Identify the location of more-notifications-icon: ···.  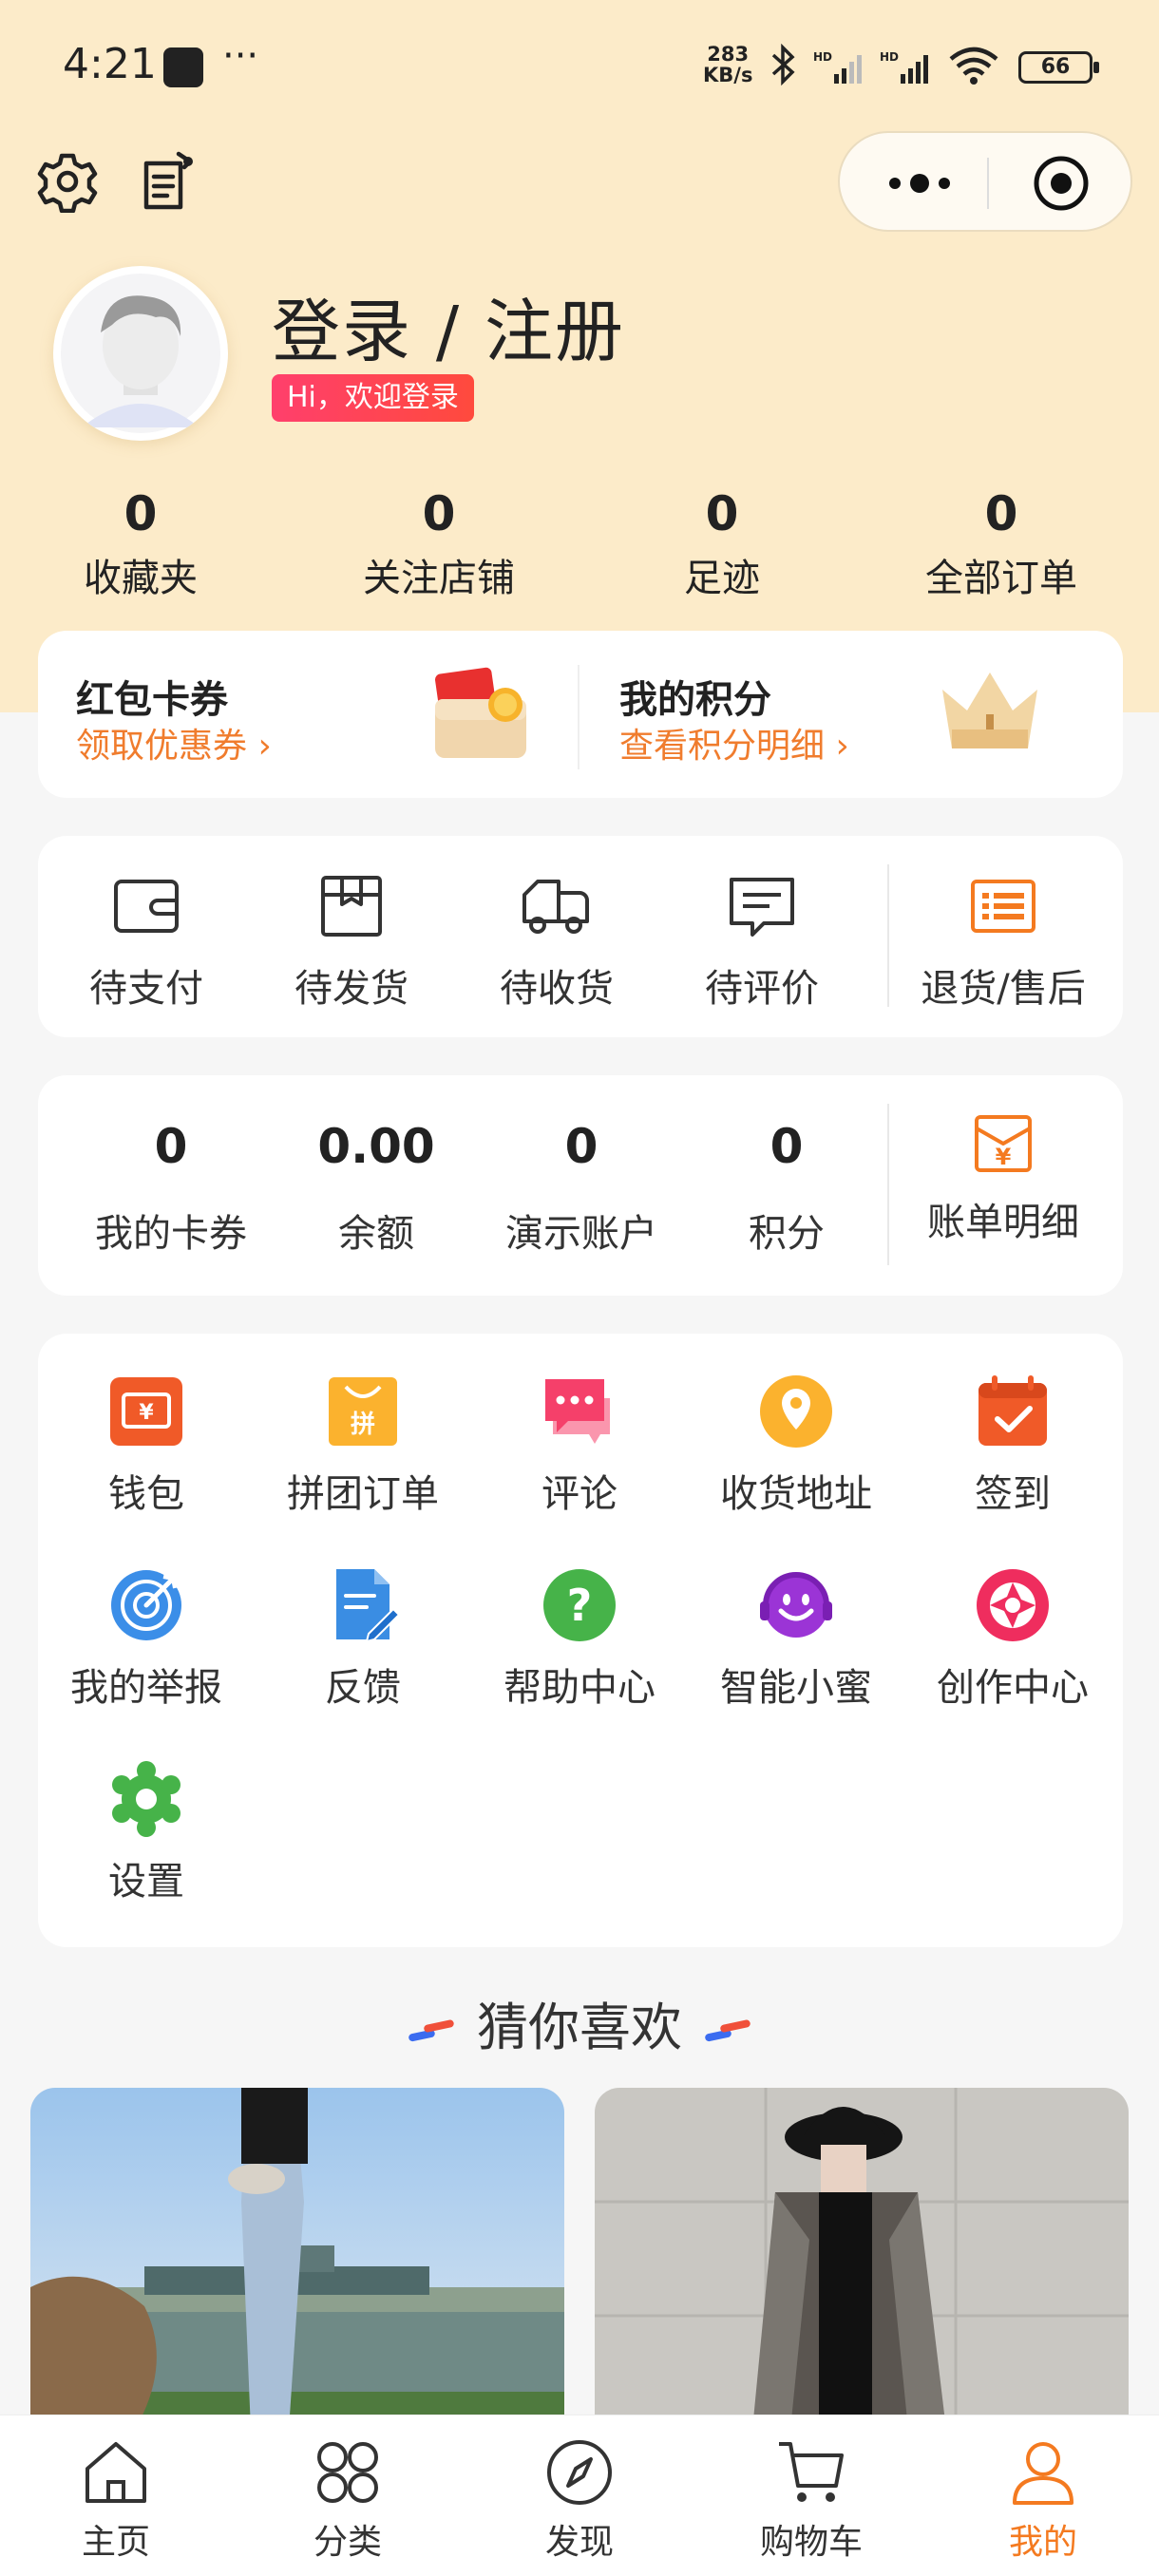
(240, 56).